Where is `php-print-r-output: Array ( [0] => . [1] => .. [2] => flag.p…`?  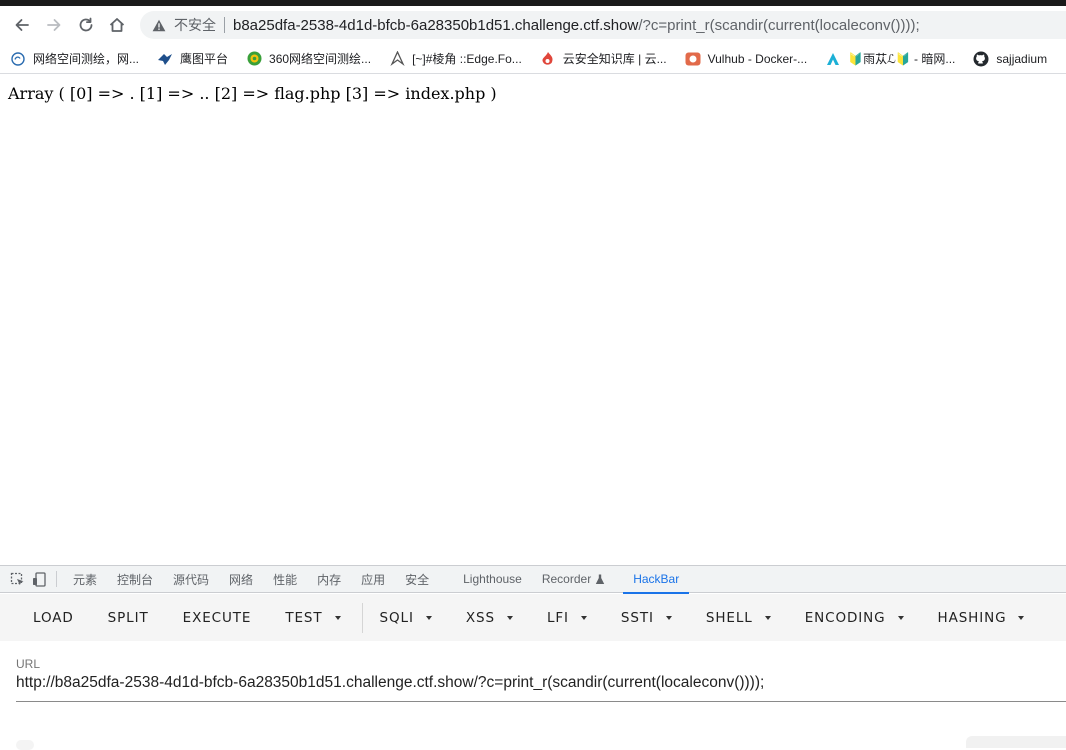 php-print-r-output: Array ( [0] => . [1] => .. [2] => flag.p… is located at coordinates (252, 93).